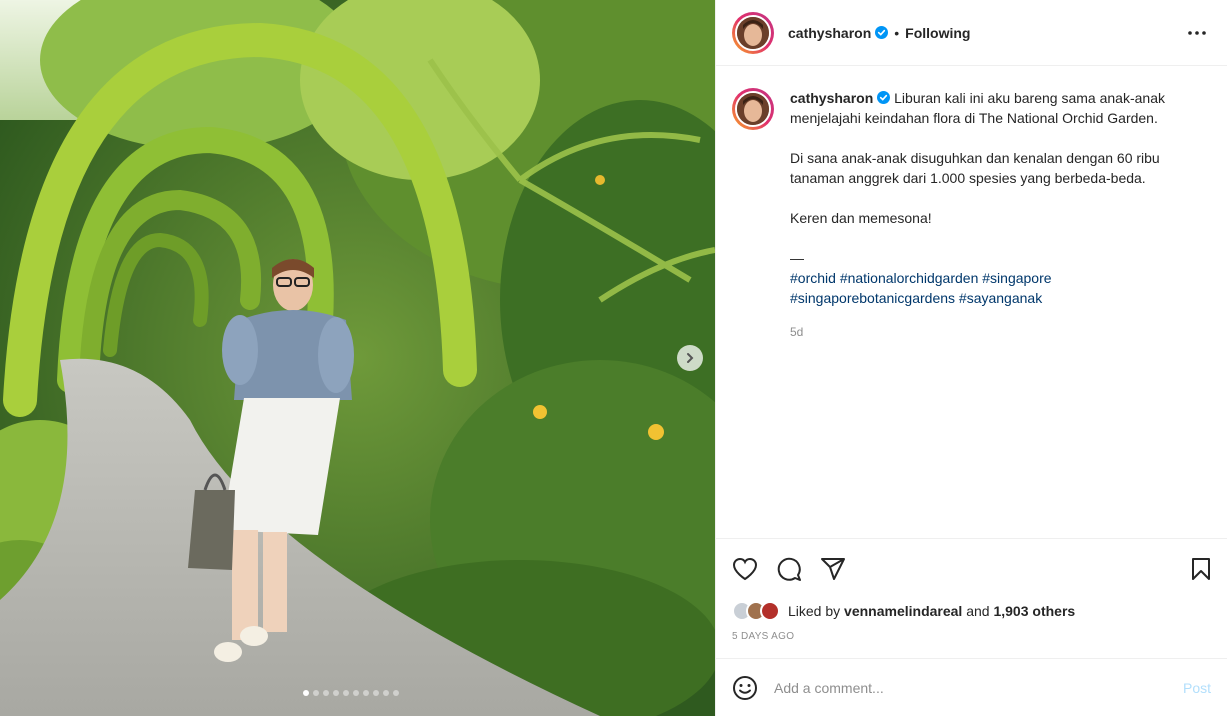 This screenshot has width=1227, height=716. I want to click on next-slide-button, so click(690, 358).